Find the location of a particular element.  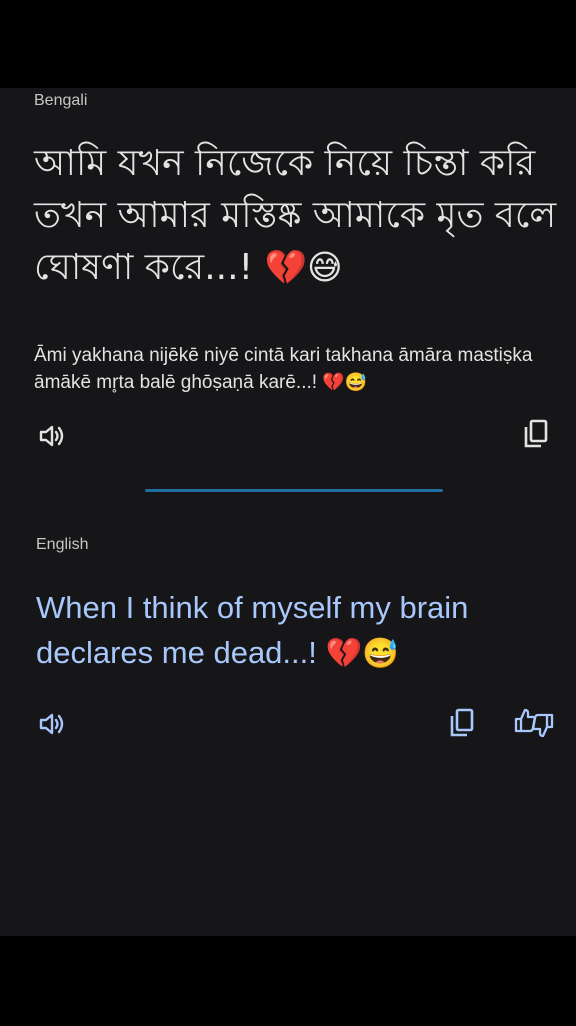

rate-translation-icon is located at coordinates (534, 723).